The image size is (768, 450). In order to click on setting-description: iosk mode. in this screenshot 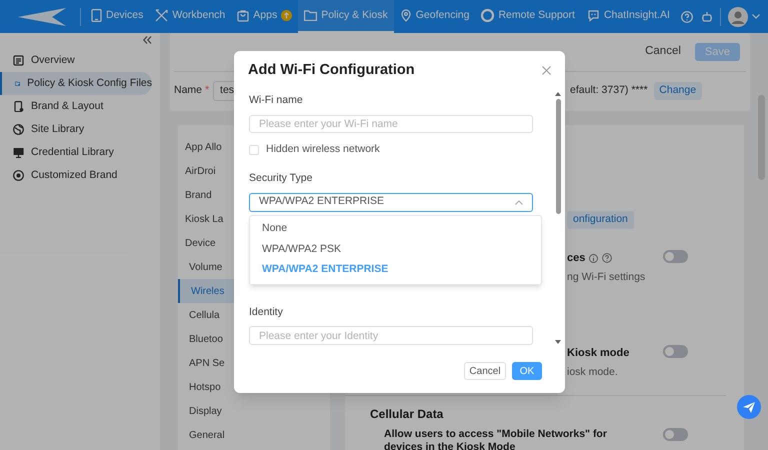, I will do `click(593, 372)`.